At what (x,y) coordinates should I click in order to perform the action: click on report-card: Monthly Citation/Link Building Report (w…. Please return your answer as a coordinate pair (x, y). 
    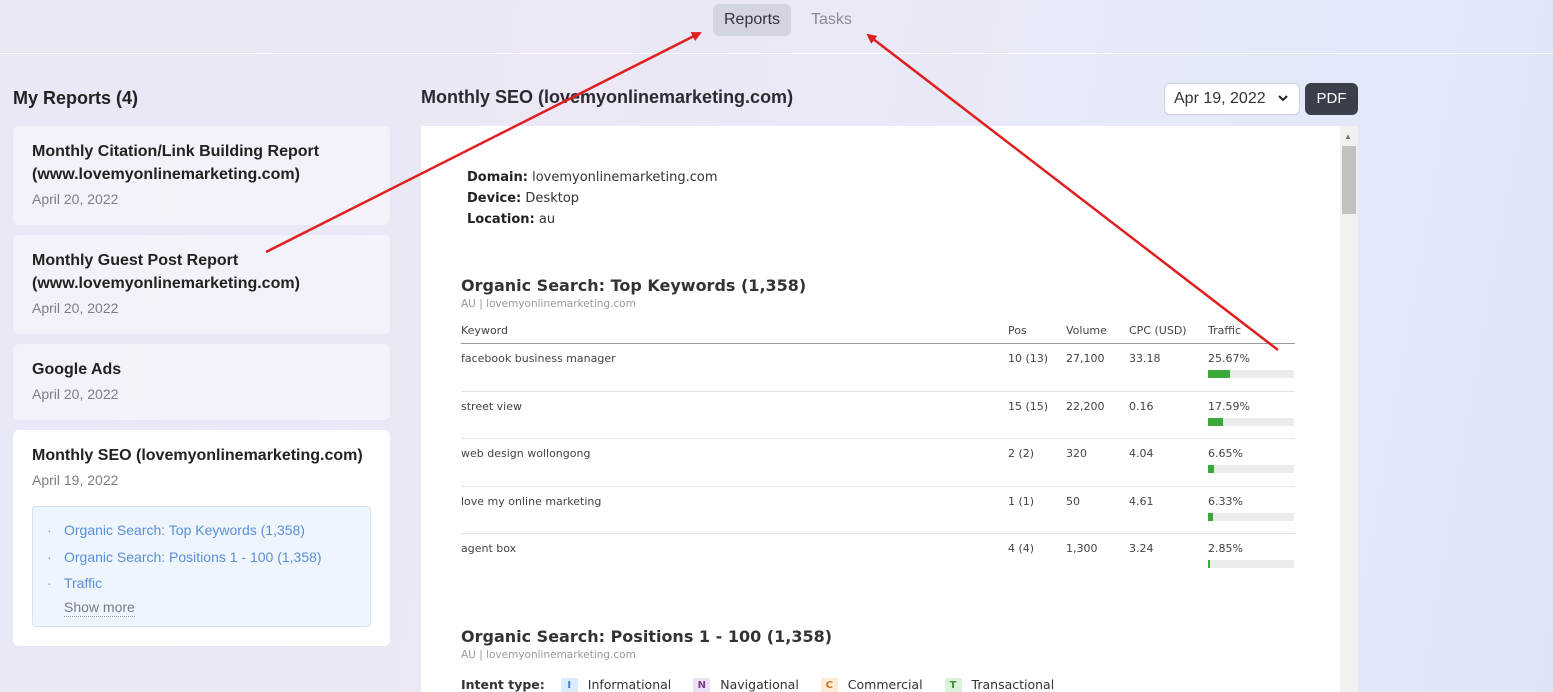
    Looking at the image, I should click on (201, 175).